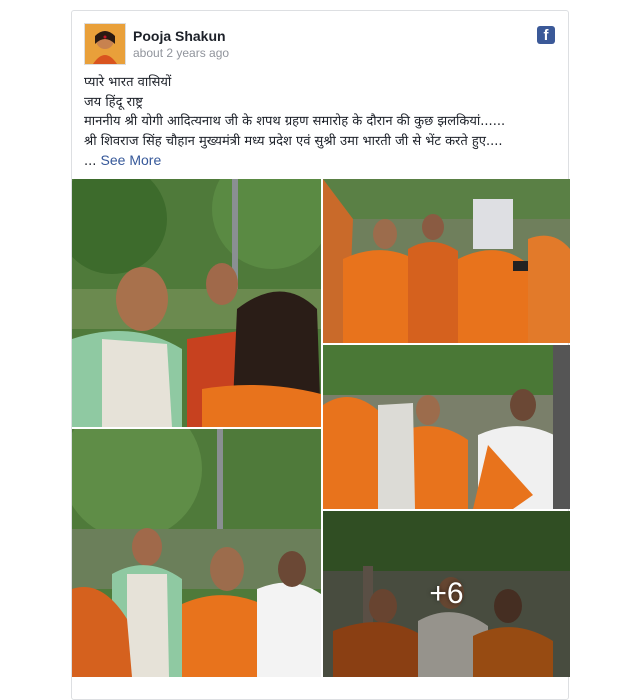 Image resolution: width=622 pixels, height=700 pixels. I want to click on post-line-last: ... See More, so click(123, 160).